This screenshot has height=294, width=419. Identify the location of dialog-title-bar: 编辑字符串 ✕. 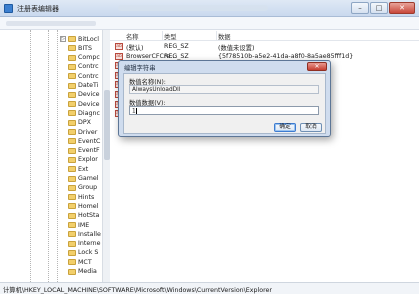
(224, 66).